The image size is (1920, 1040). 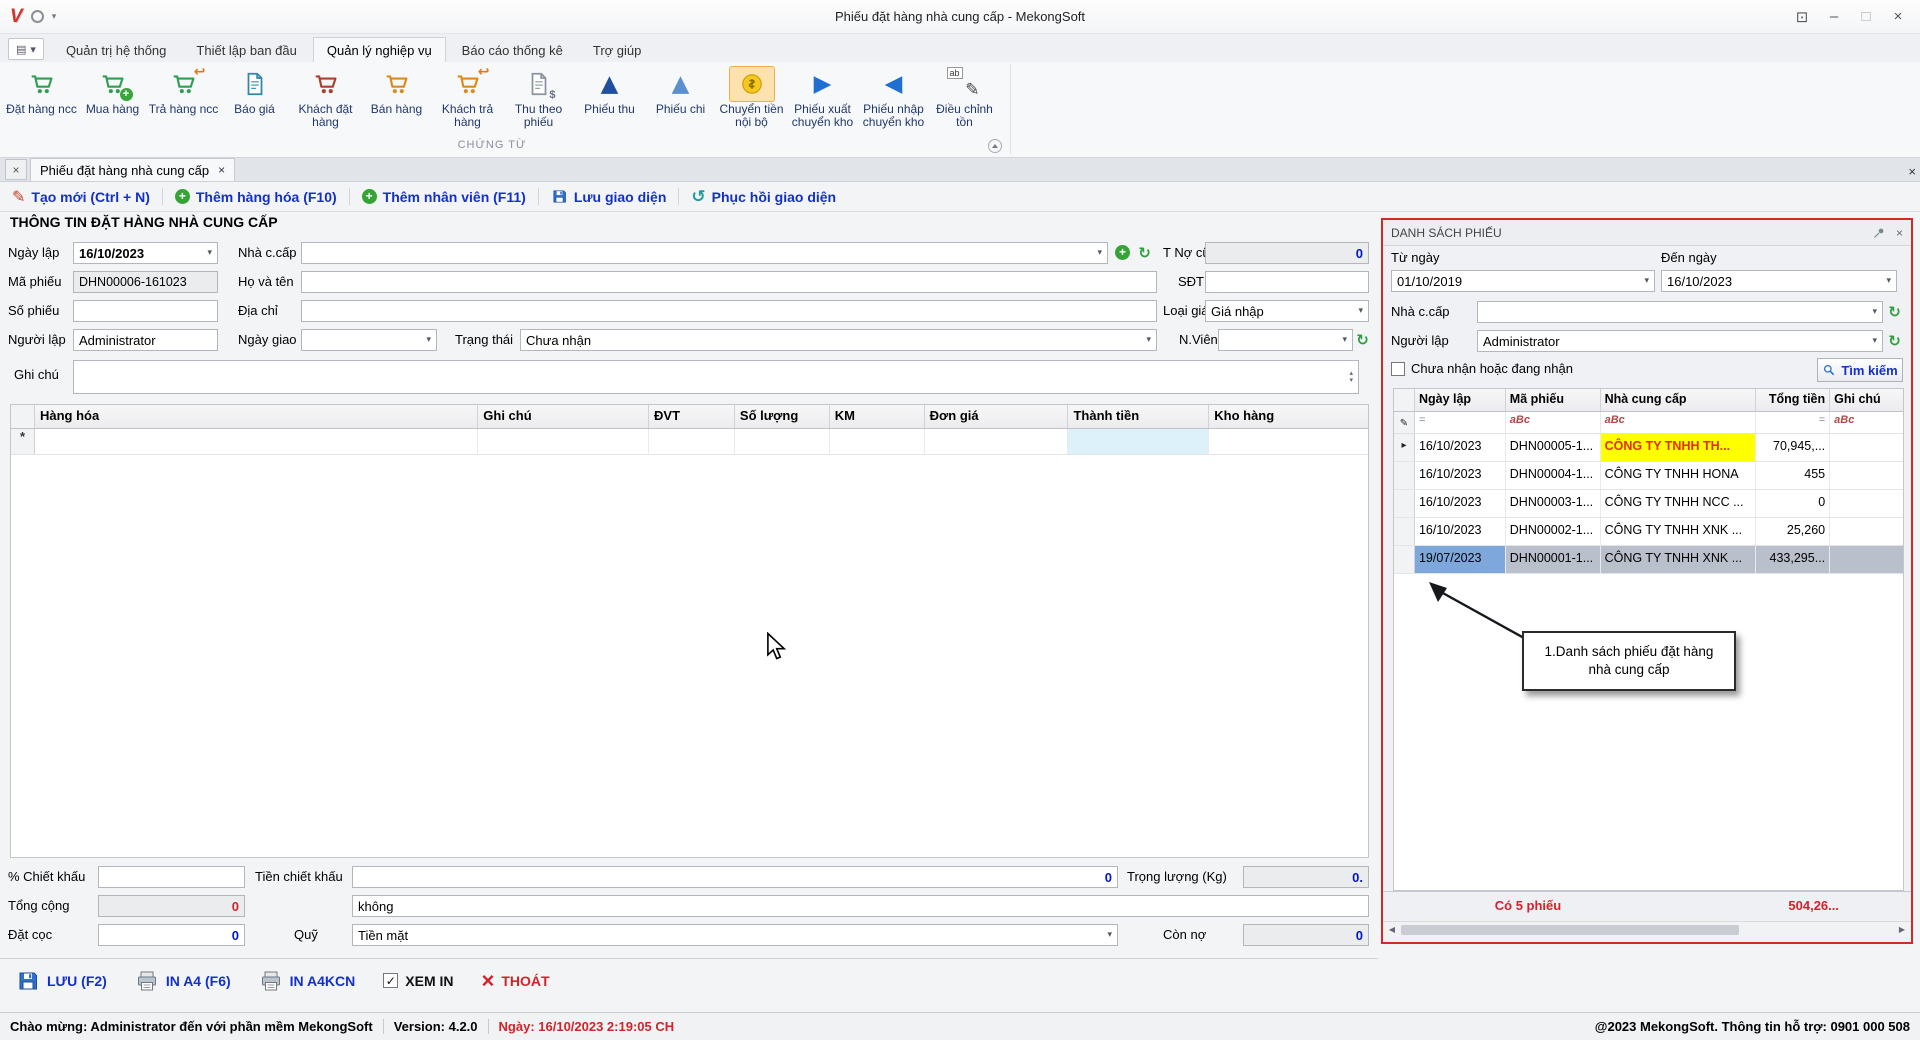 I want to click on field-so-tien-bang-chu: không, so click(x=860, y=906).